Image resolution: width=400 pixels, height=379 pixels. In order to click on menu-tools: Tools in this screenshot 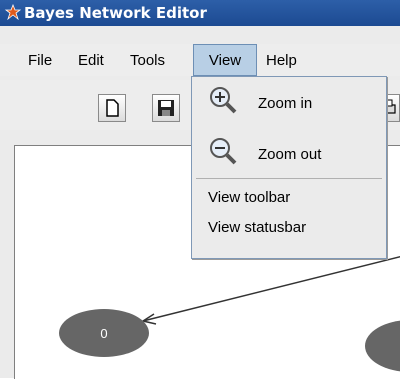, I will do `click(147, 61)`.